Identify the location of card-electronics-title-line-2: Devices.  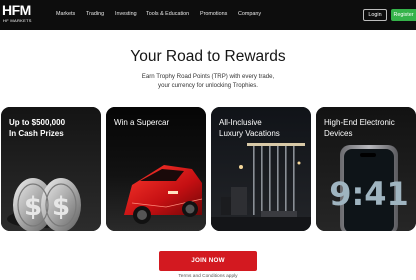
(338, 133).